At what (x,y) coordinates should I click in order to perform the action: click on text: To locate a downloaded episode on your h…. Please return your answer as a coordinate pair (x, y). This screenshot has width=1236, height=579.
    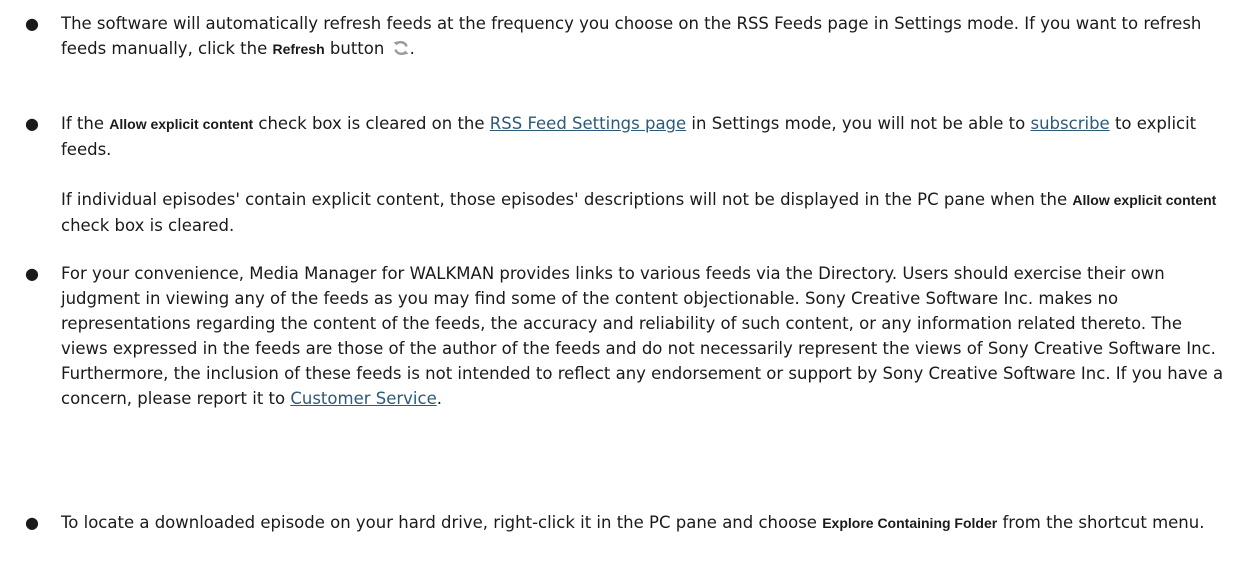
    Looking at the image, I should click on (442, 522).